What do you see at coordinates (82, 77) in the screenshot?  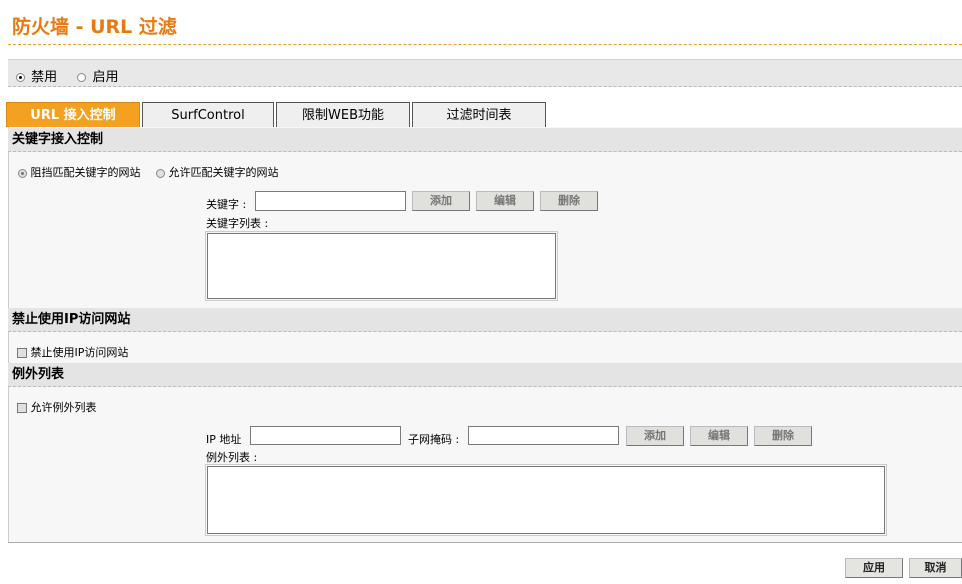 I see `enable-radio` at bounding box center [82, 77].